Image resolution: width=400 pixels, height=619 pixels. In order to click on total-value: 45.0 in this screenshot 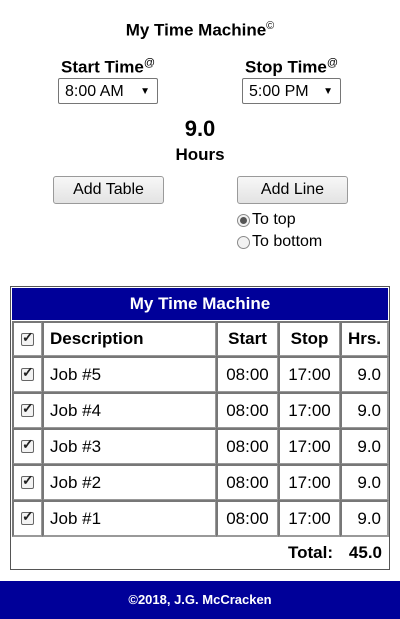, I will do `click(365, 552)`.